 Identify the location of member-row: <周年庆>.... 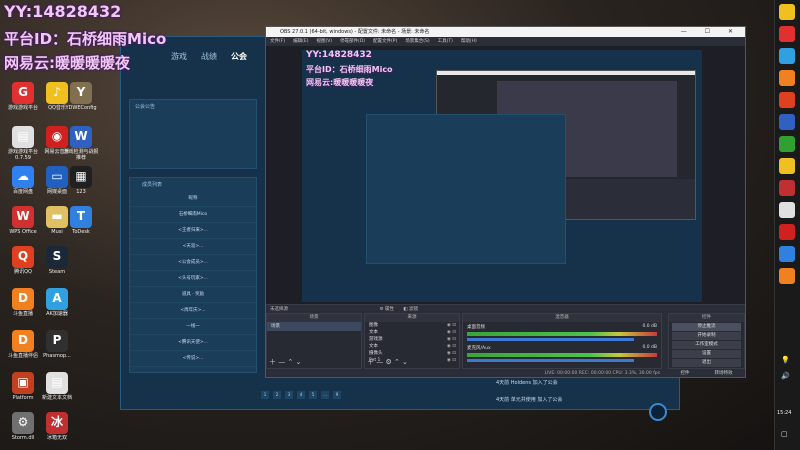
(193, 311).